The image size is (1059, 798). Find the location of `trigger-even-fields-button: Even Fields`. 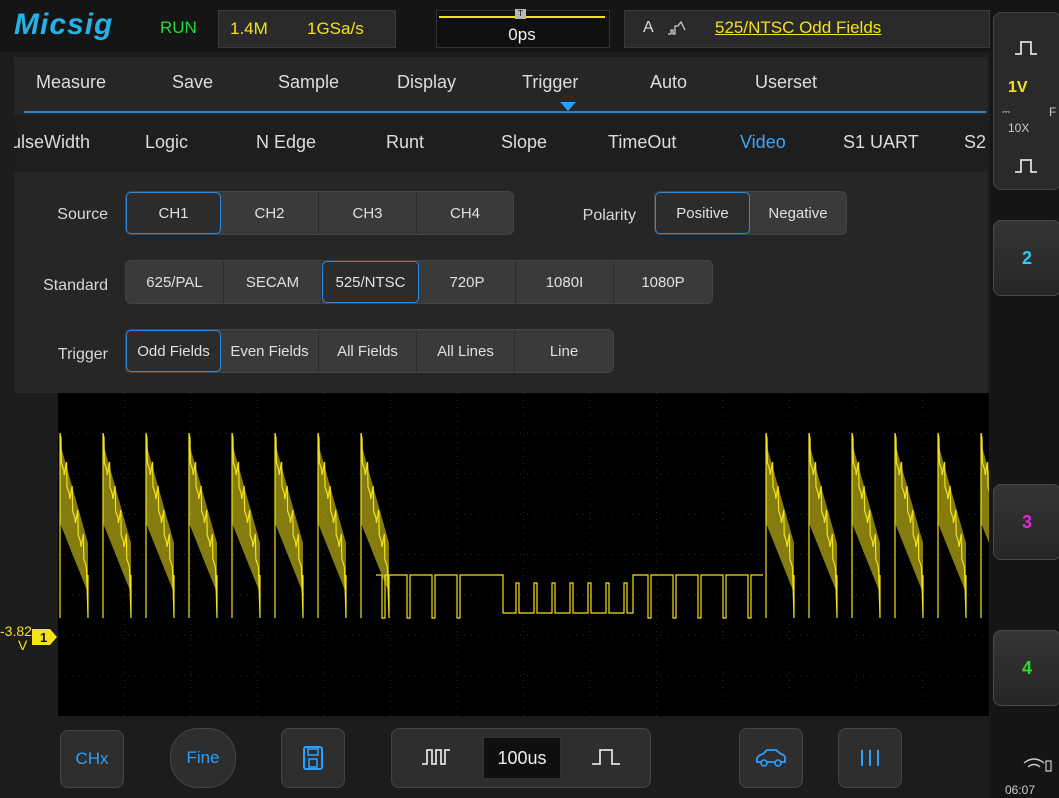

trigger-even-fields-button: Even Fields is located at coordinates (270, 351).